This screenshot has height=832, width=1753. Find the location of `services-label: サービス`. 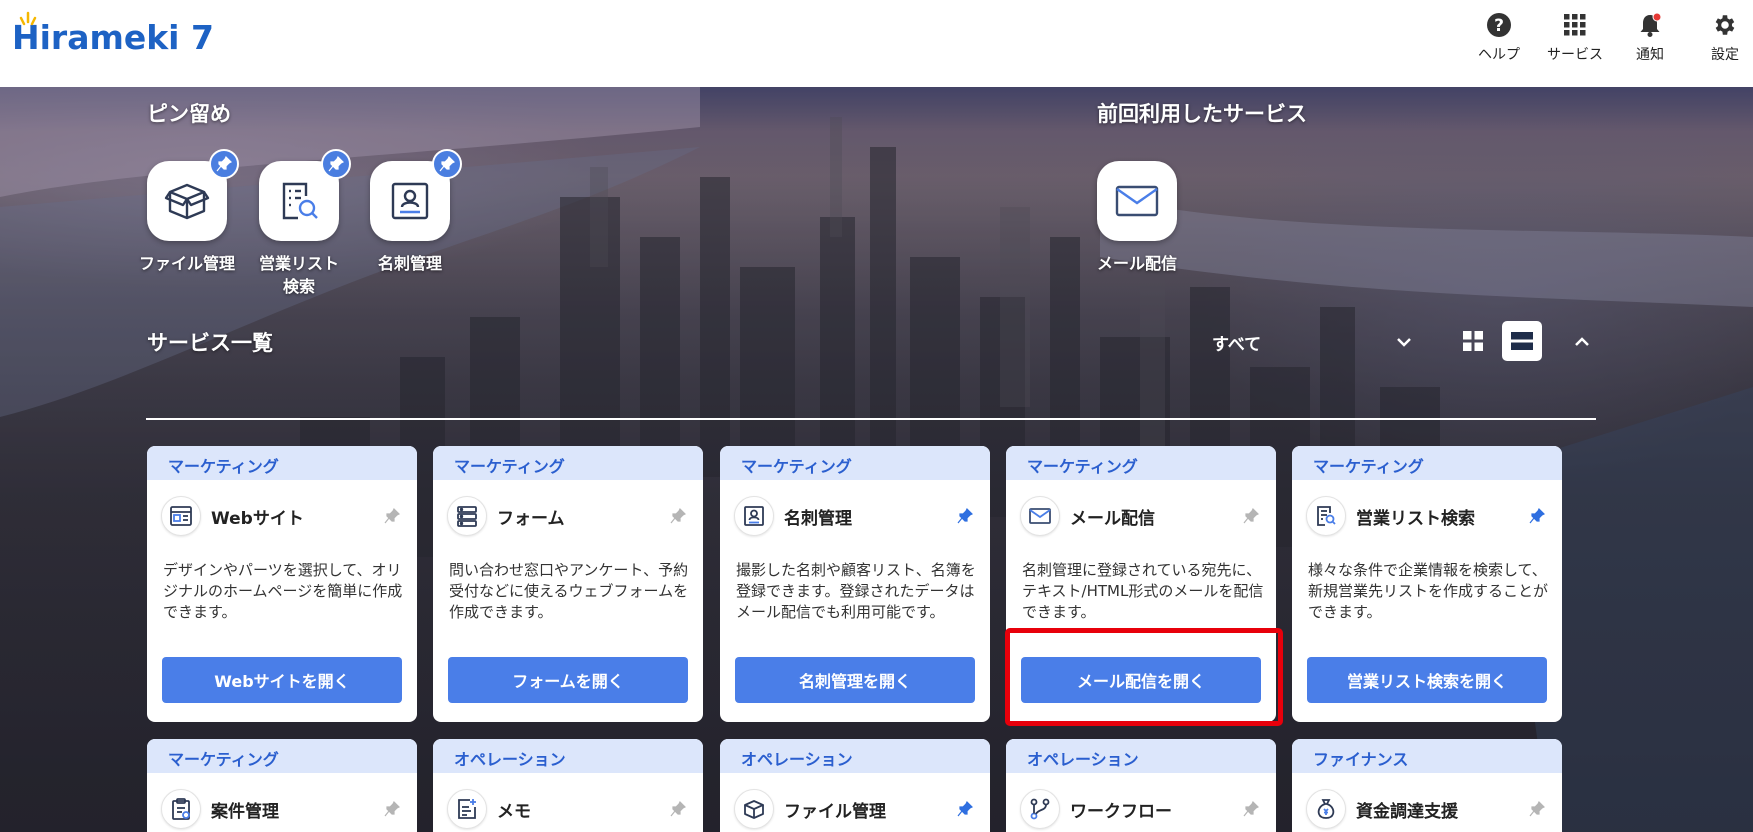

services-label: サービス is located at coordinates (1575, 55).